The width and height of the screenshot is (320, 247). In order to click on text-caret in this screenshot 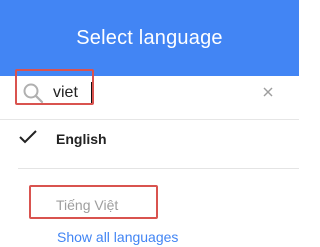, I will do `click(91, 93)`.